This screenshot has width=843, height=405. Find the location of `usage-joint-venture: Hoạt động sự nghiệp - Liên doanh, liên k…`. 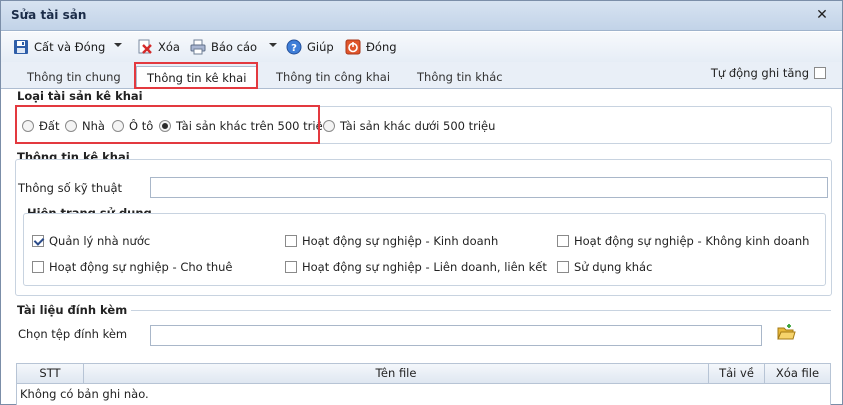

usage-joint-venture: Hoạt động sự nghiệp - Liên doanh, liên k… is located at coordinates (416, 267).